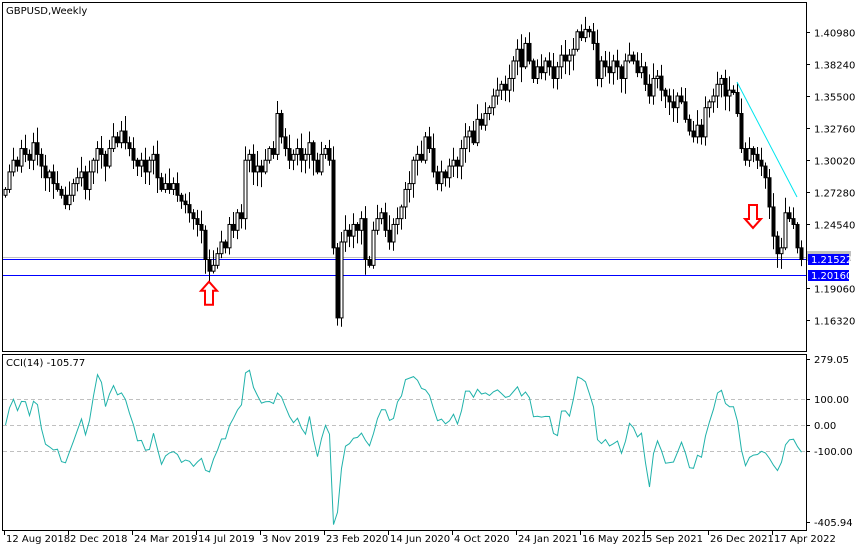  What do you see at coordinates (674, 539) in the screenshot?
I see `time-tick-label: 5 Sep 2021` at bounding box center [674, 539].